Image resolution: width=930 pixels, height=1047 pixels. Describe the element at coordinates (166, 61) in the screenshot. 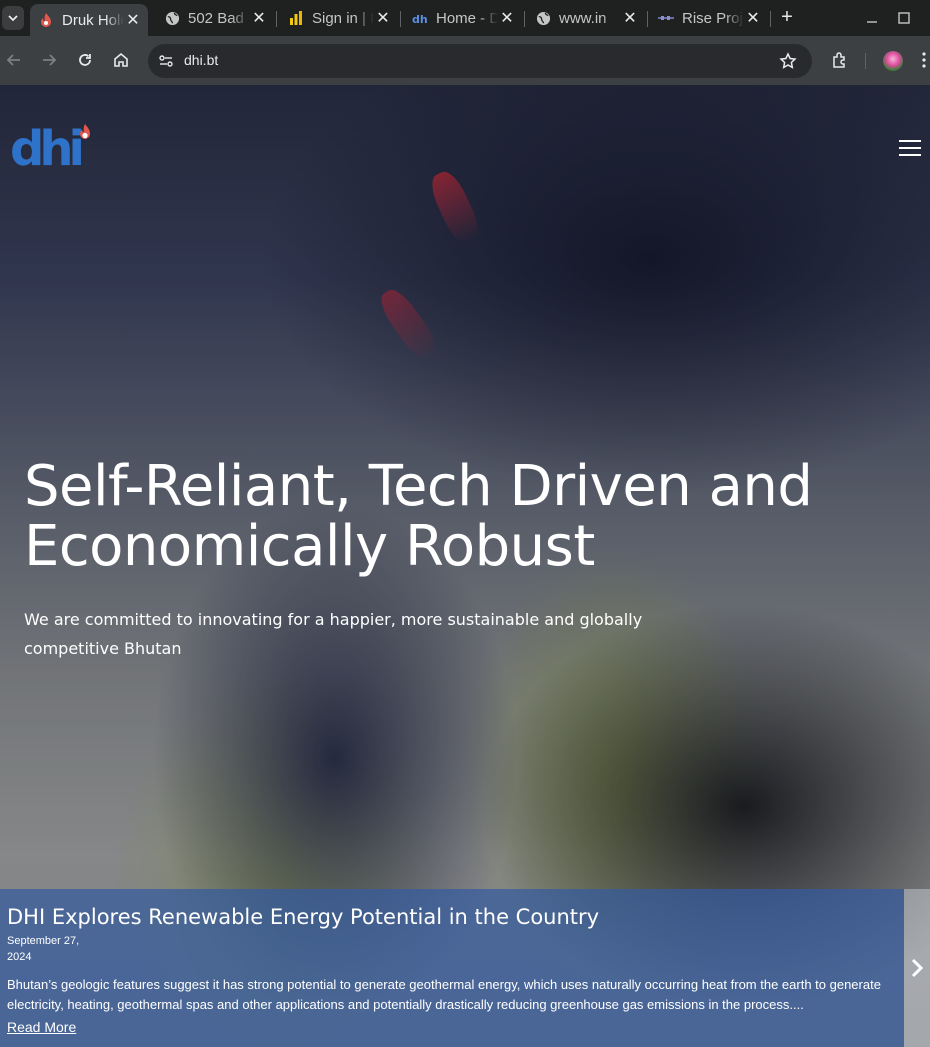

I see `site-info-icon` at that location.